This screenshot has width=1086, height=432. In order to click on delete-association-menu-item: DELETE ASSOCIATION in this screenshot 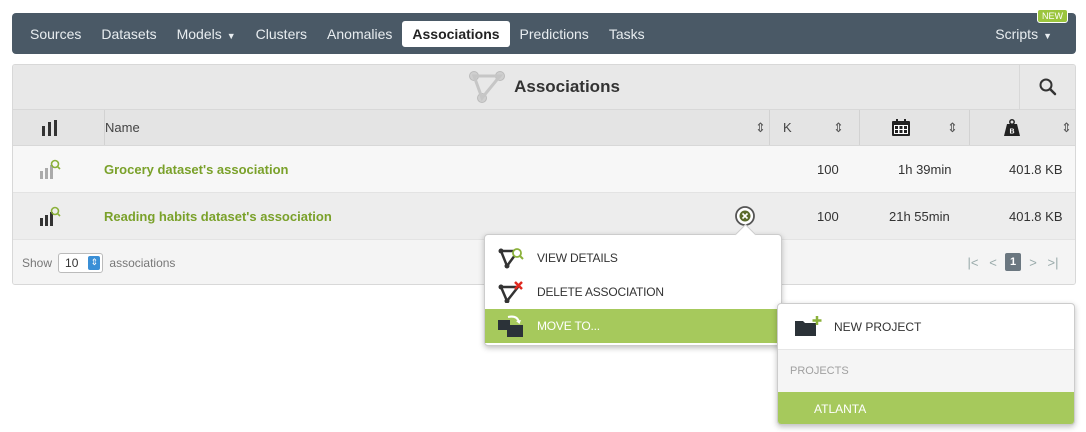, I will do `click(633, 292)`.